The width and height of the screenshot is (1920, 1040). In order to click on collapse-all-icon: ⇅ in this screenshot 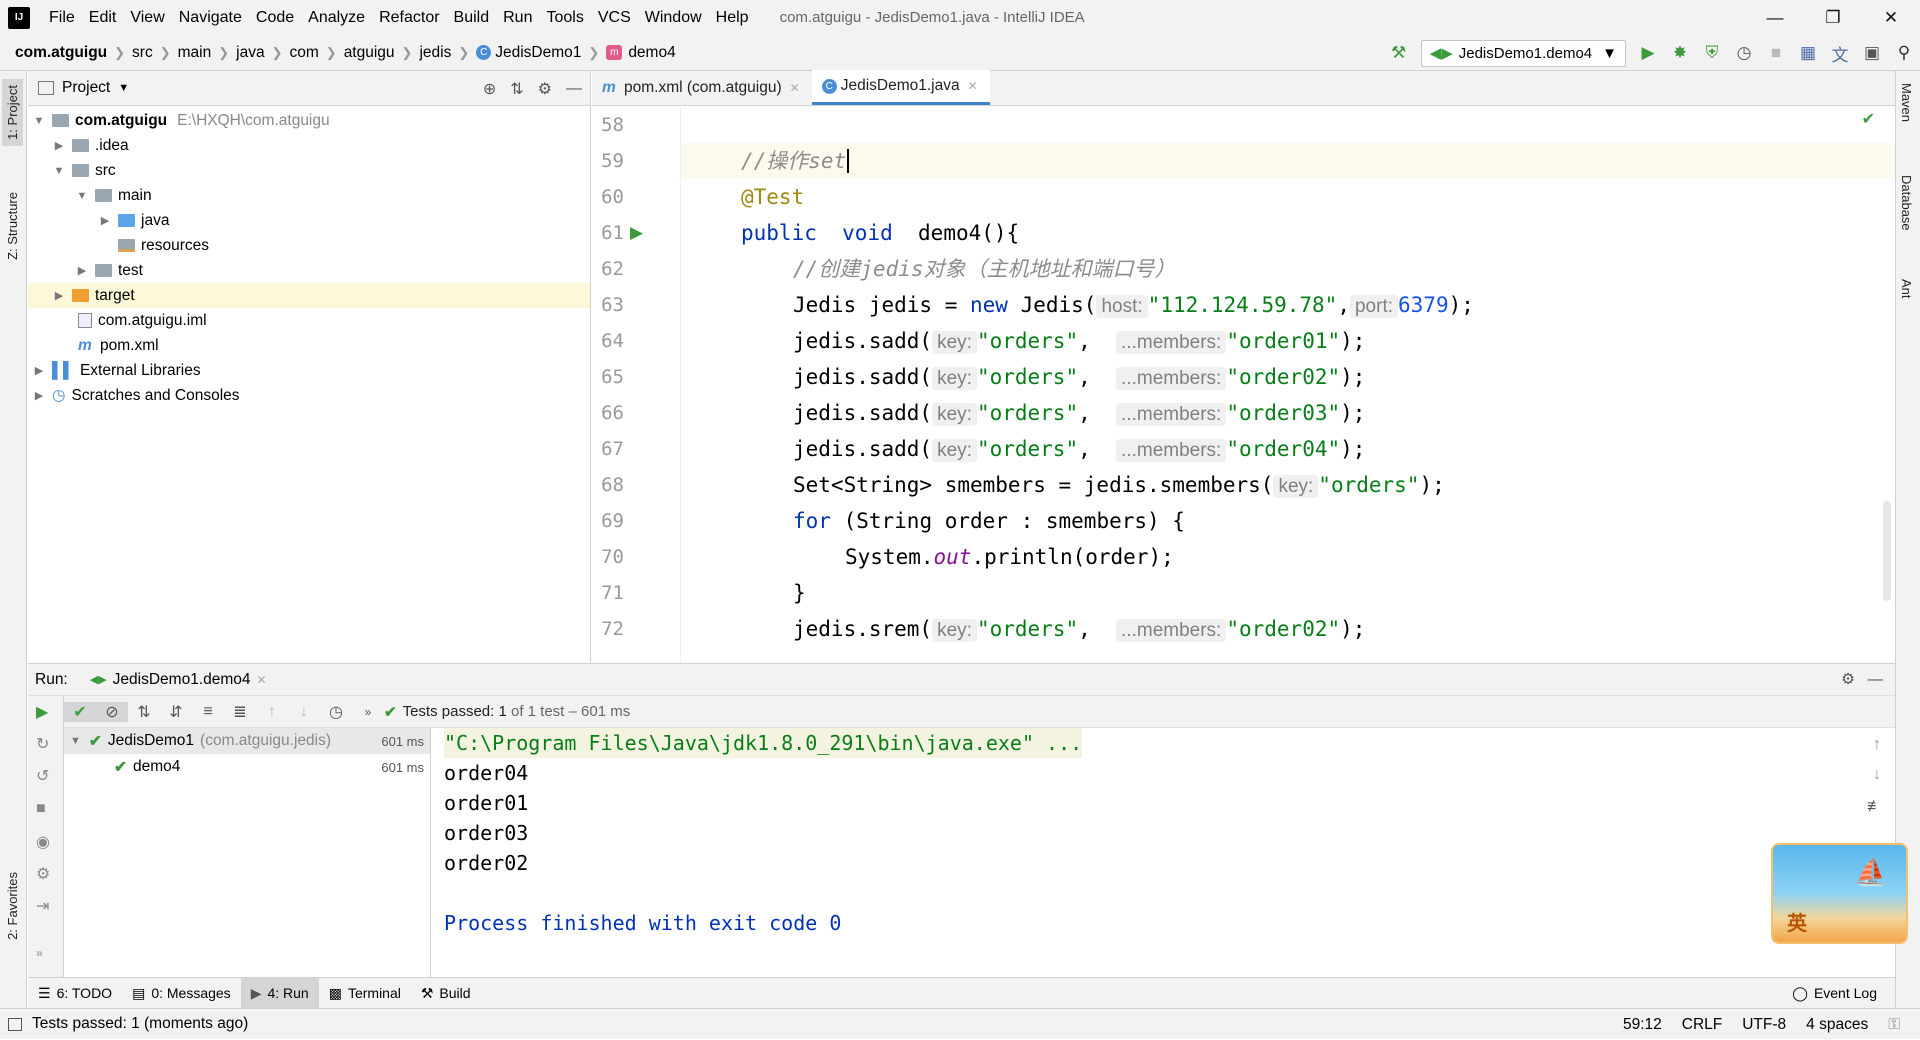, I will do `click(516, 89)`.